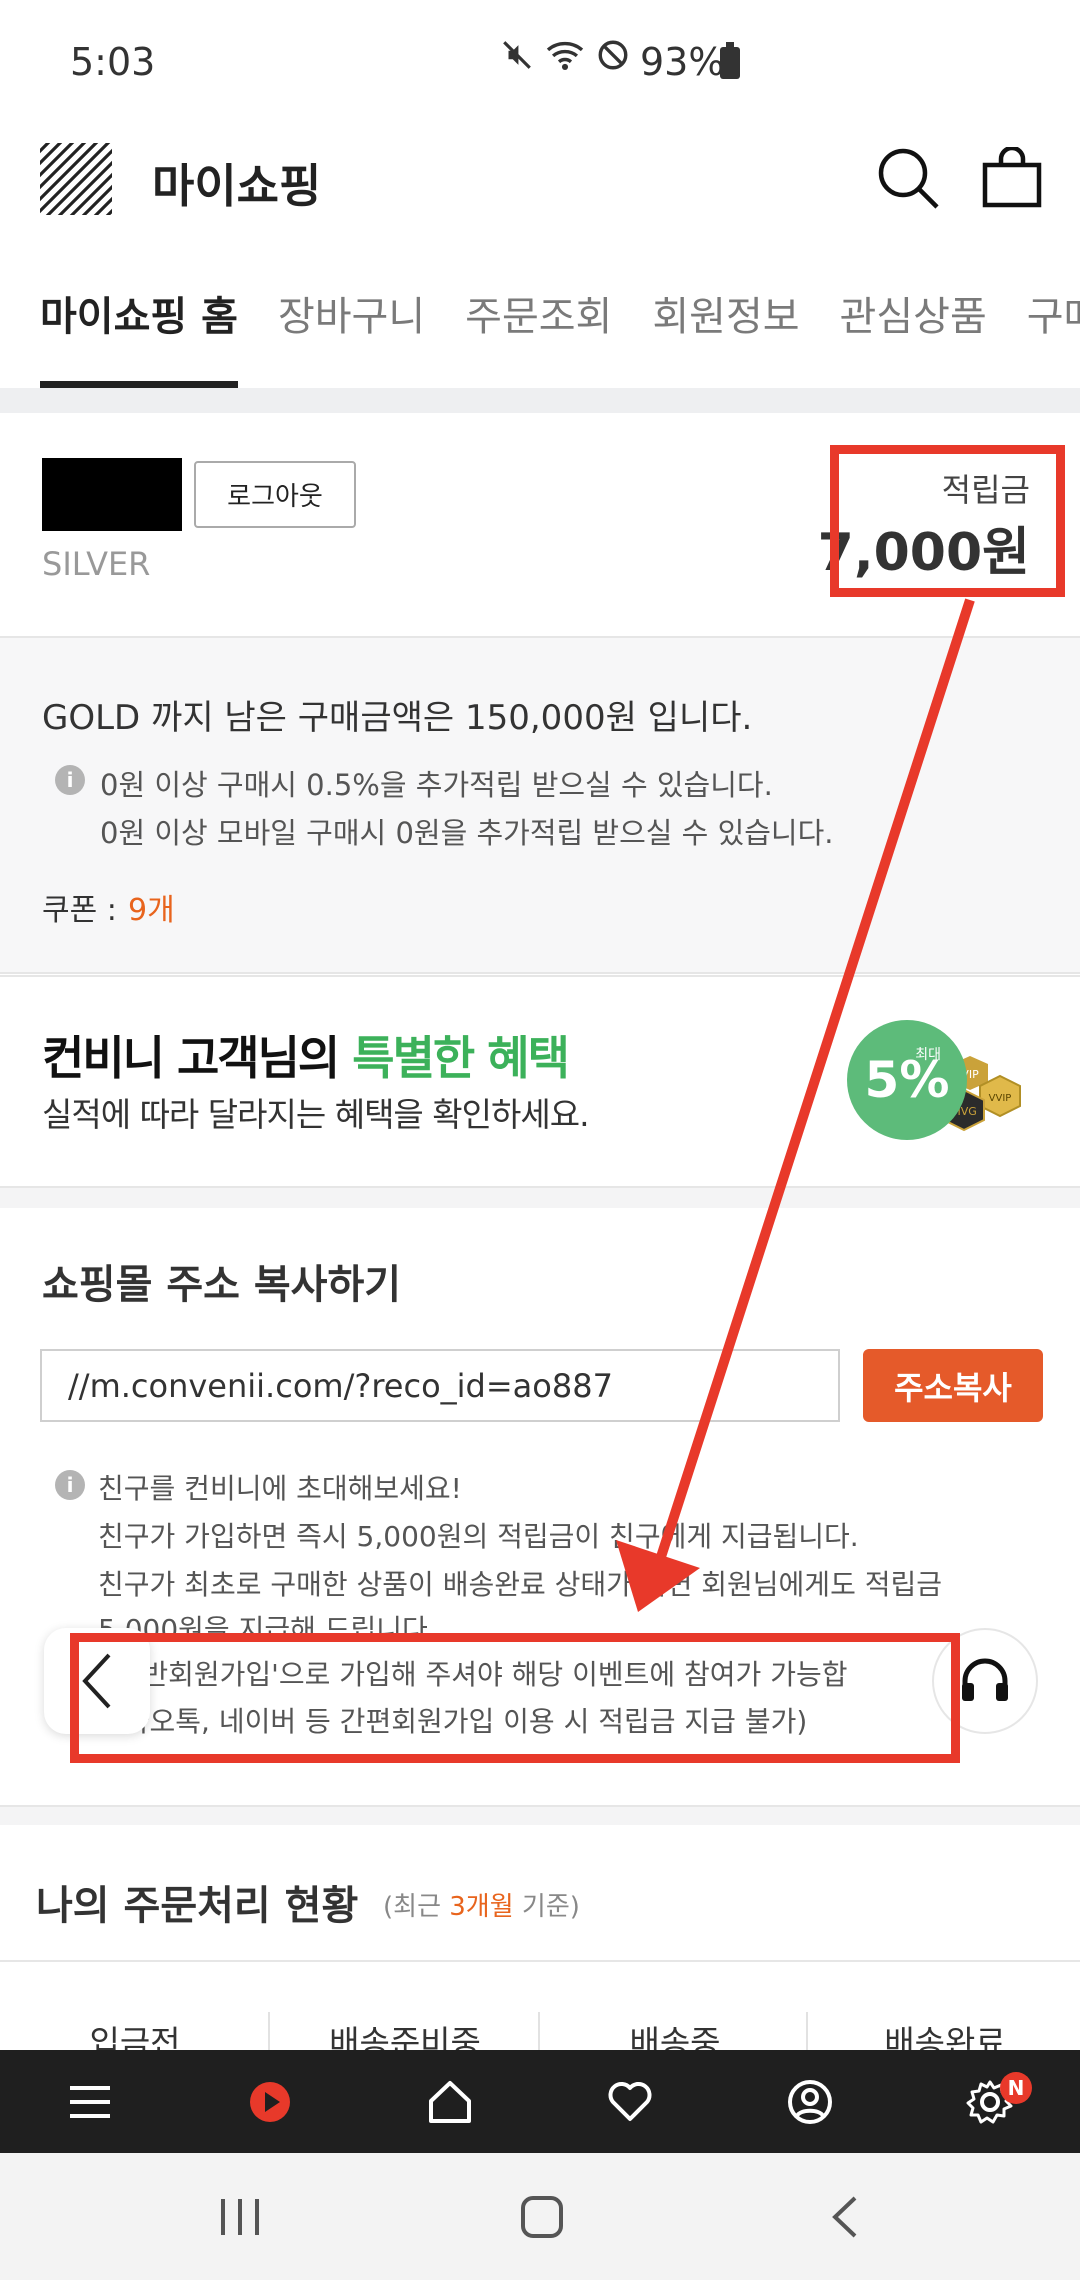 This screenshot has height=2280, width=1080. I want to click on back-system-button, so click(844, 2216).